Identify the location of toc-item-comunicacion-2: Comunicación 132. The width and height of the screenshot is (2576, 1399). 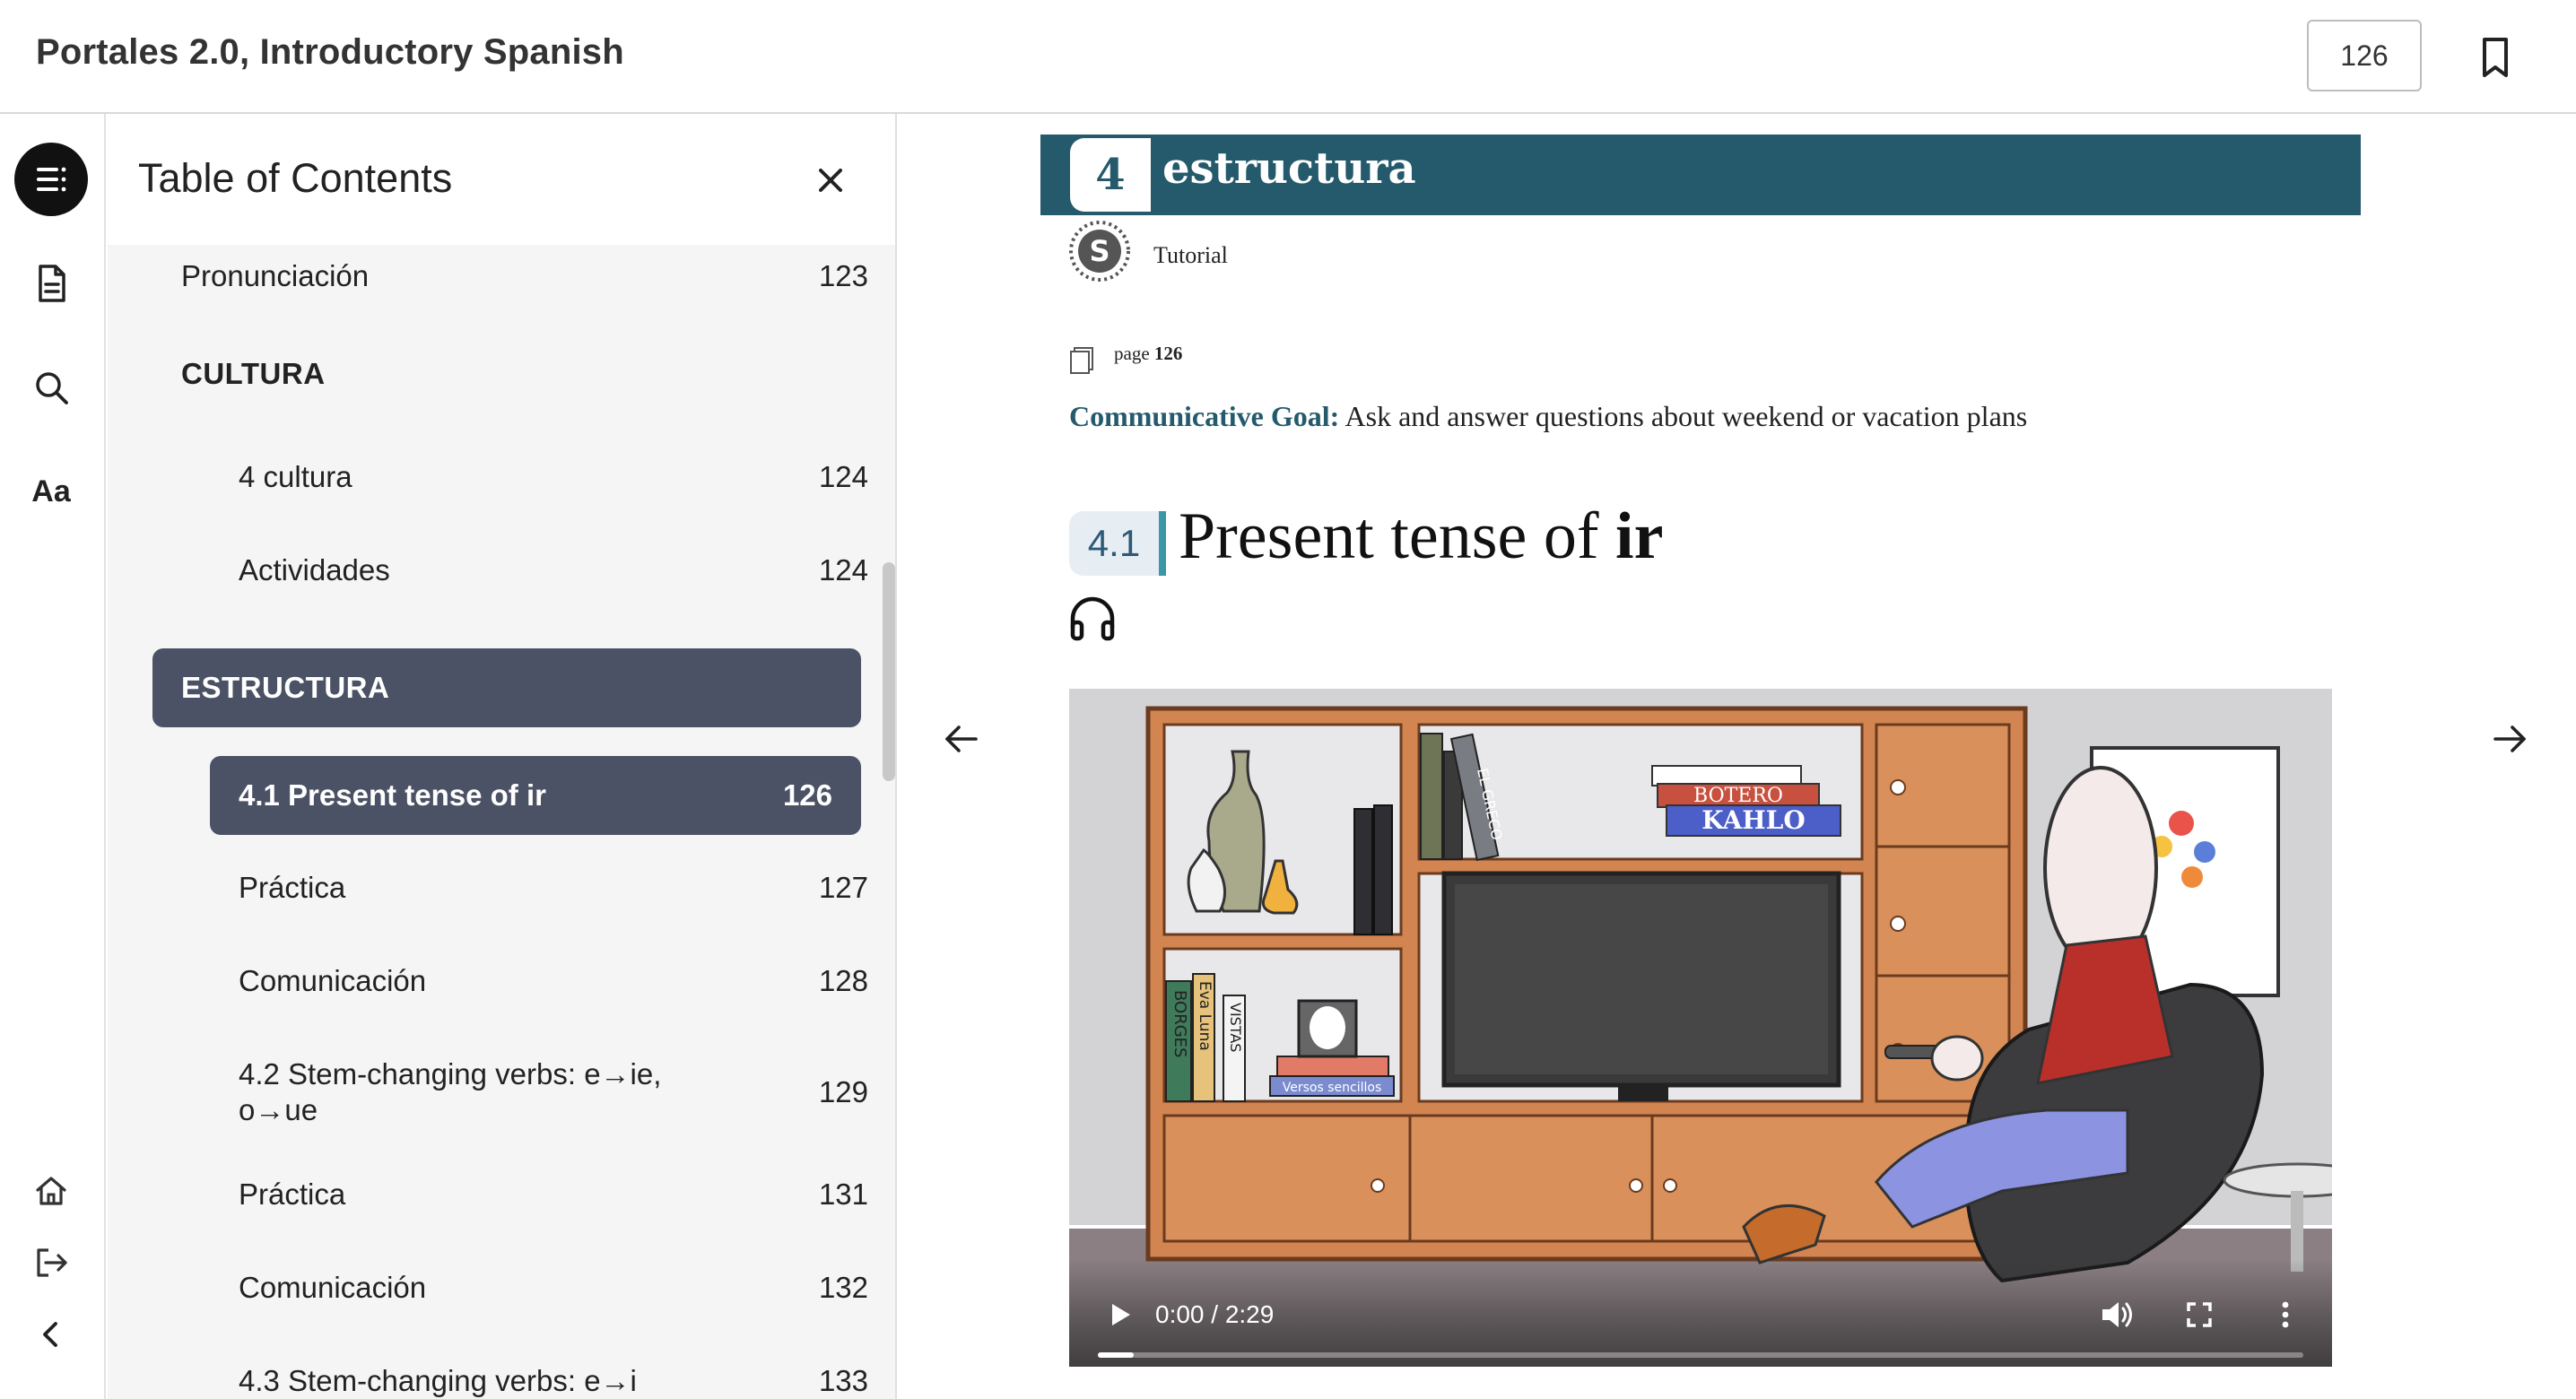
(553, 1288).